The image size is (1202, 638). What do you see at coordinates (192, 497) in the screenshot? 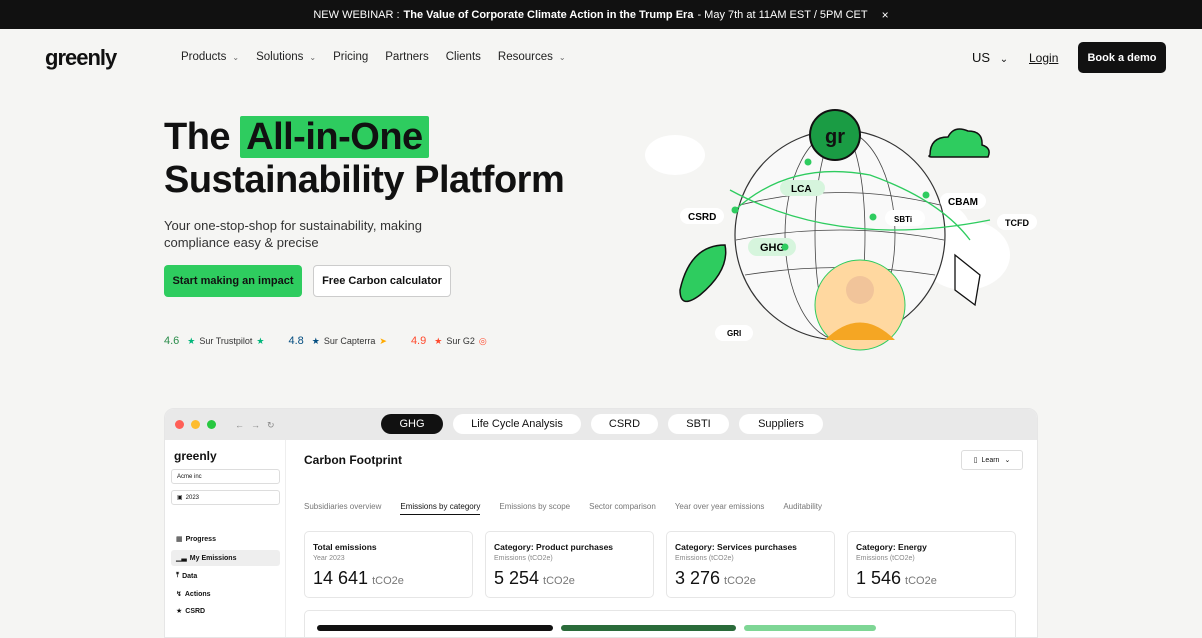
I see `year-value: 2023` at bounding box center [192, 497].